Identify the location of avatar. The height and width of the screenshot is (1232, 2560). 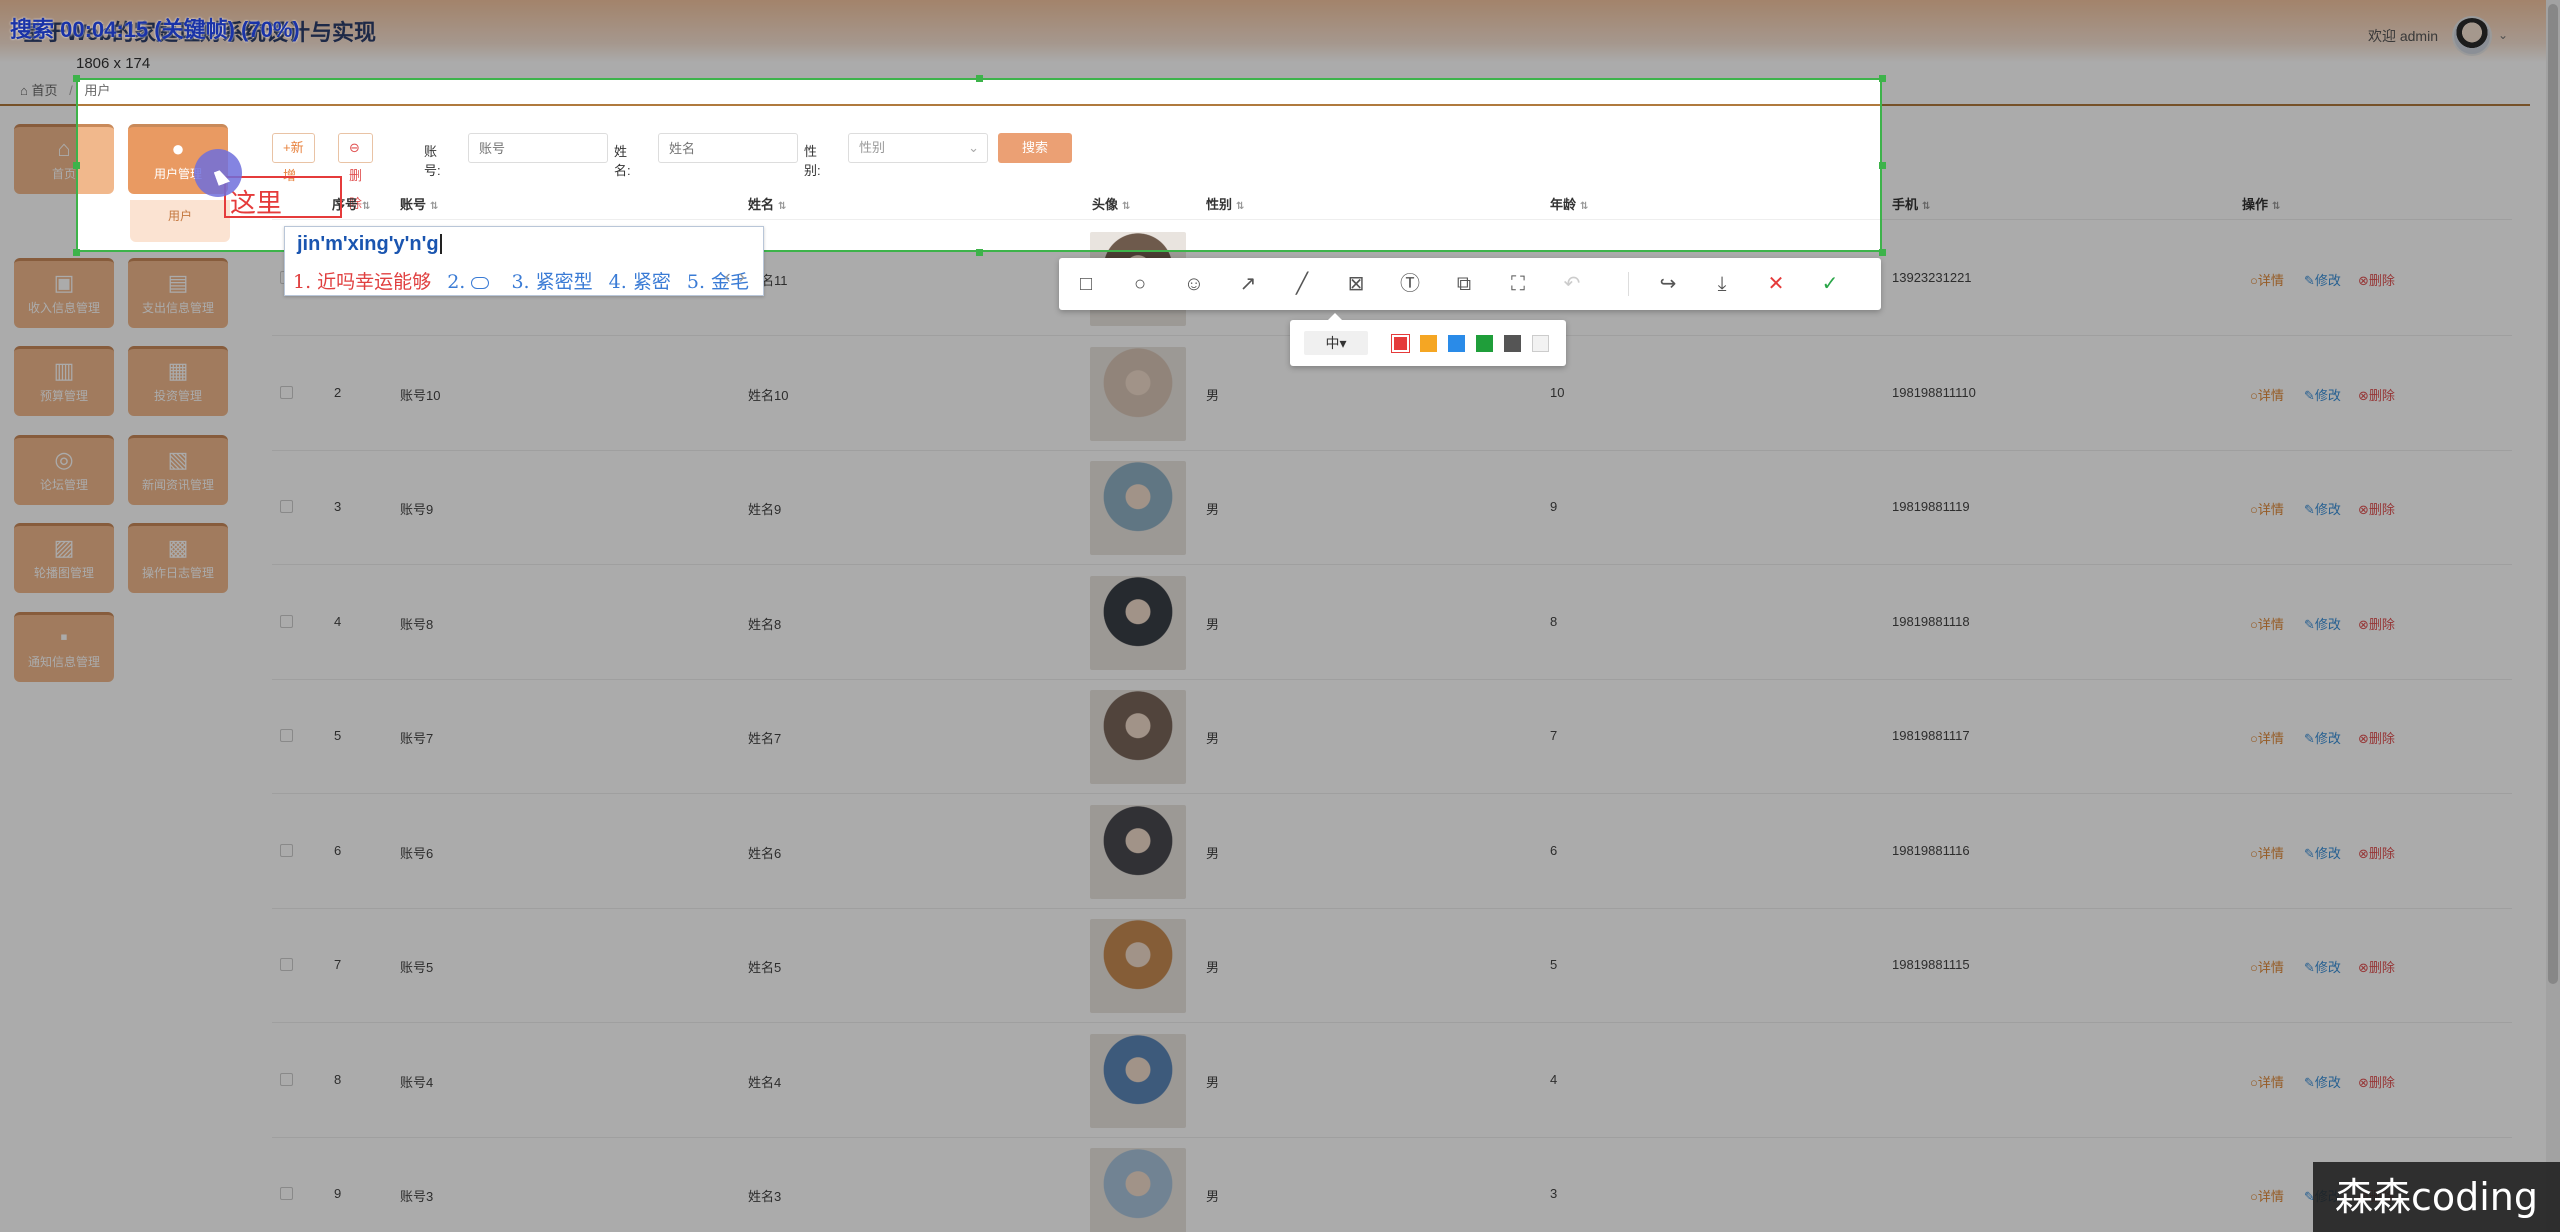
(1138, 622).